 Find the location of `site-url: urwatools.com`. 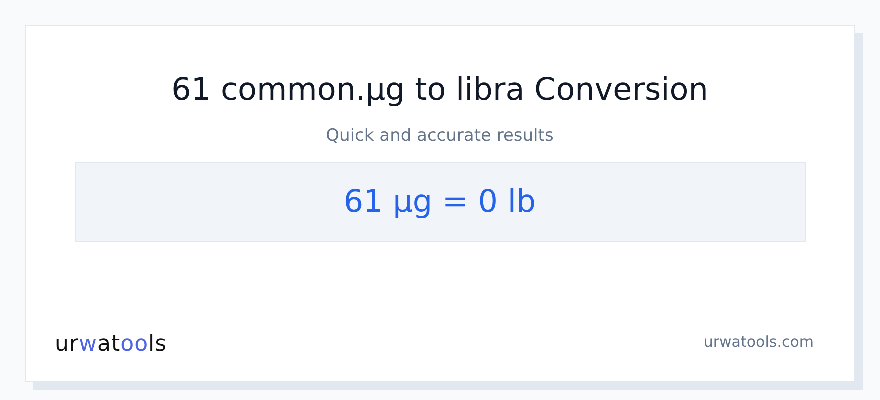

site-url: urwatools.com is located at coordinates (759, 342).